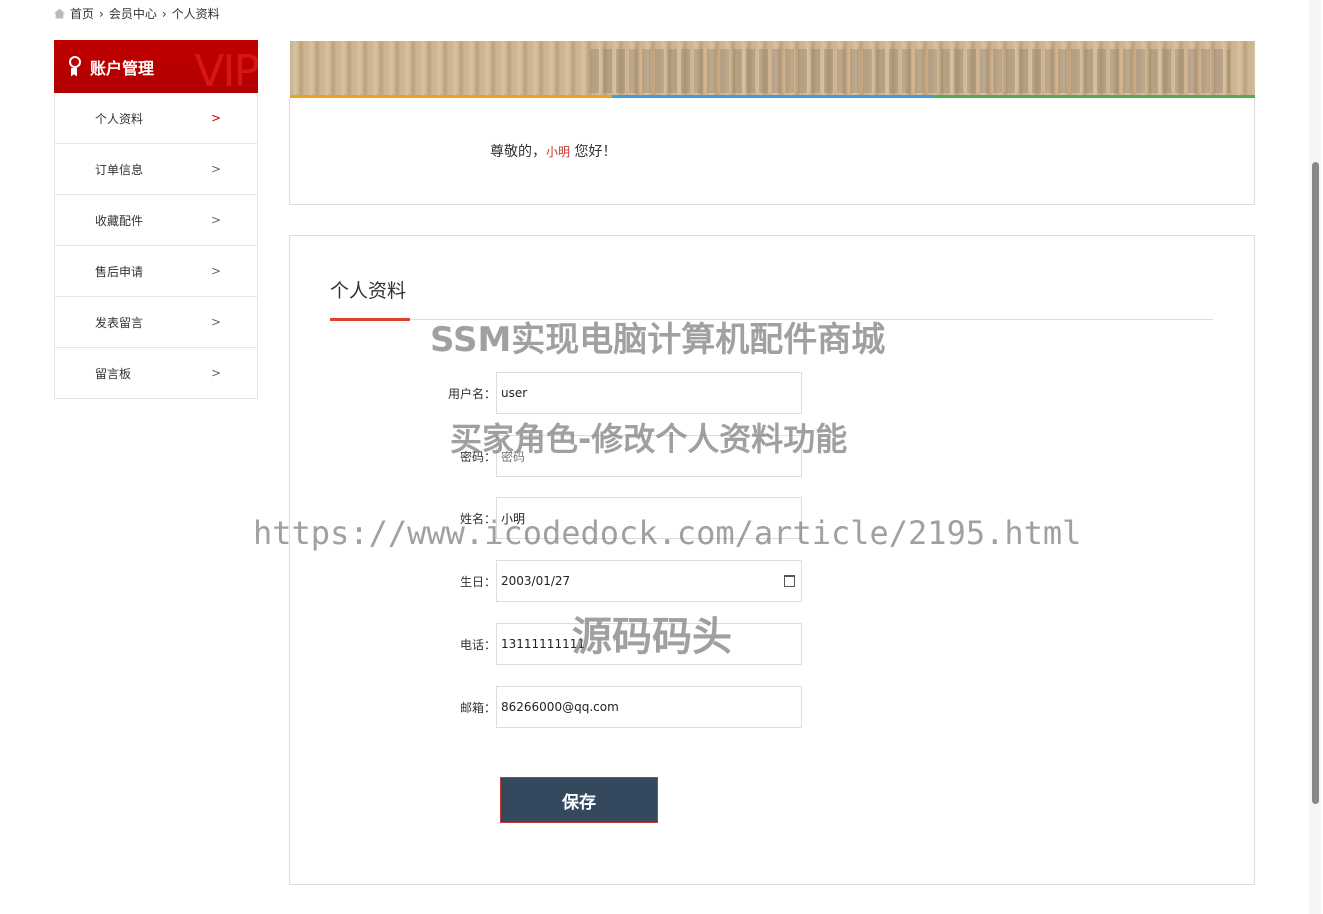 The height and width of the screenshot is (914, 1323). Describe the element at coordinates (119, 271) in the screenshot. I see `sidebar-item-label: 售后申请` at that location.